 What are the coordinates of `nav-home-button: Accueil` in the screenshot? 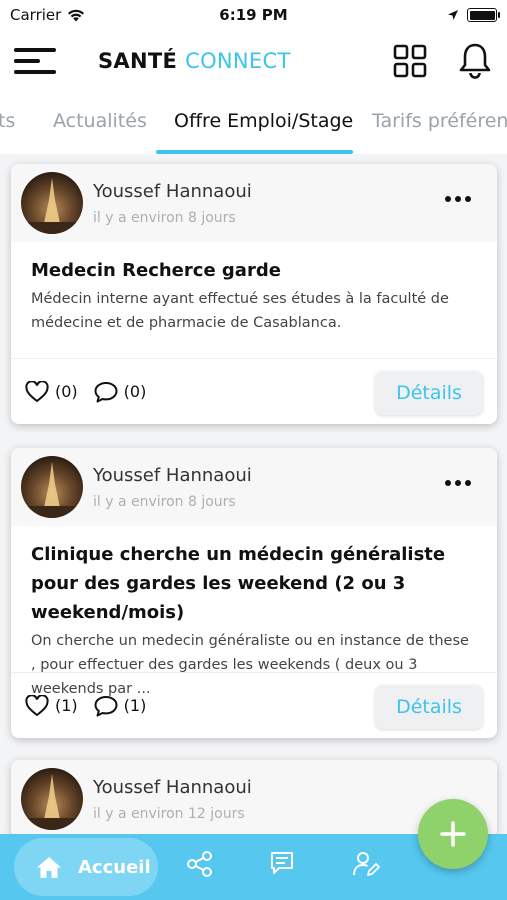 It's located at (86, 867).